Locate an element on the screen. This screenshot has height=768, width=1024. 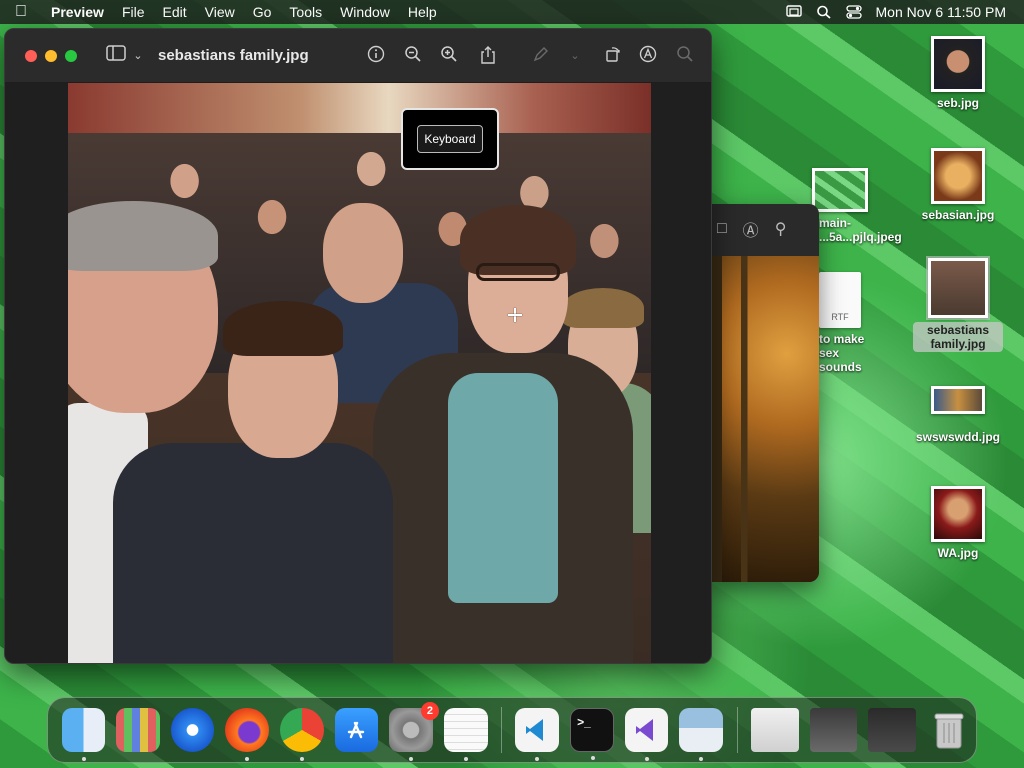
zoom-out-icon is located at coordinates (413, 56).